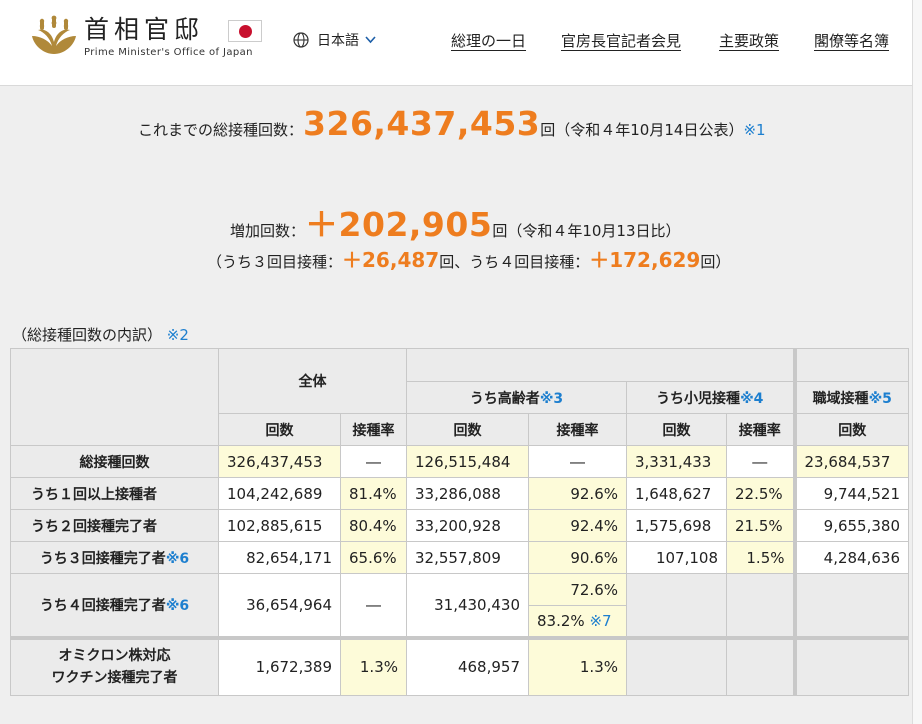 Image resolution: width=922 pixels, height=724 pixels. I want to click on cell-count: 126,515,484, so click(467, 461).